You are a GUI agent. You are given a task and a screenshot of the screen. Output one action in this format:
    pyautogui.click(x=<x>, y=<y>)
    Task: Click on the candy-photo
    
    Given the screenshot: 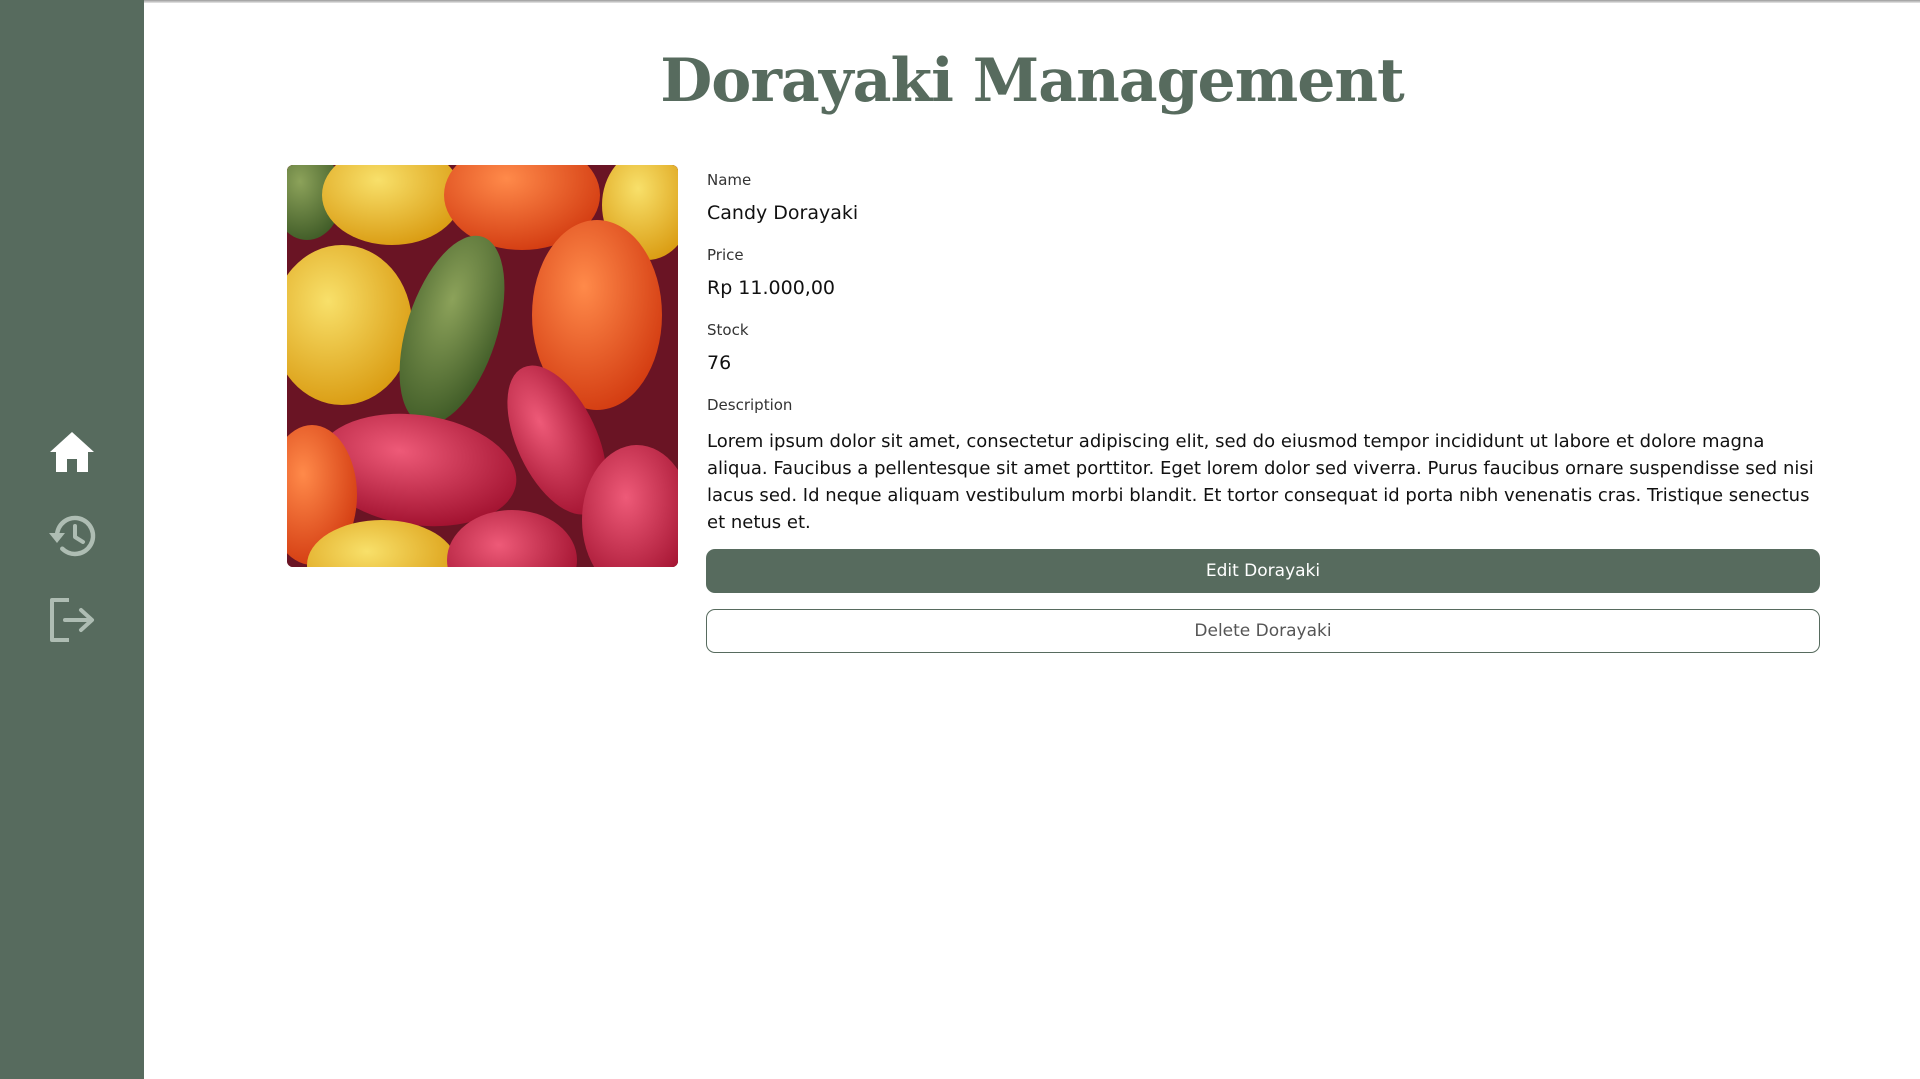 What is the action you would take?
    pyautogui.click(x=482, y=366)
    